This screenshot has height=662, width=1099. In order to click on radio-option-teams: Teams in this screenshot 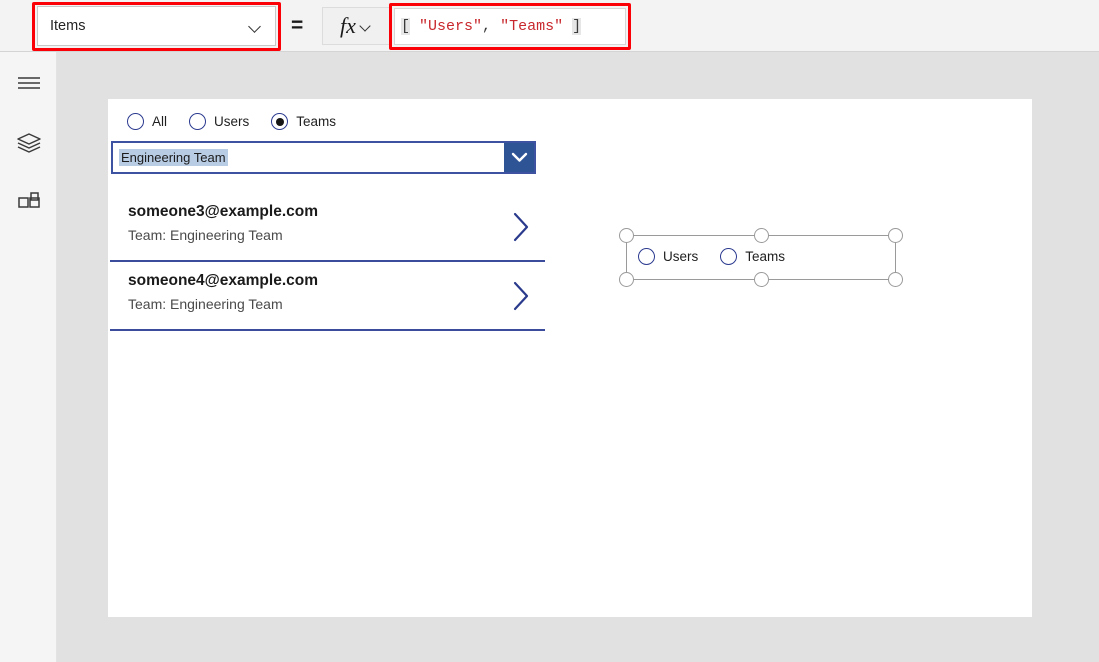, I will do `click(303, 121)`.